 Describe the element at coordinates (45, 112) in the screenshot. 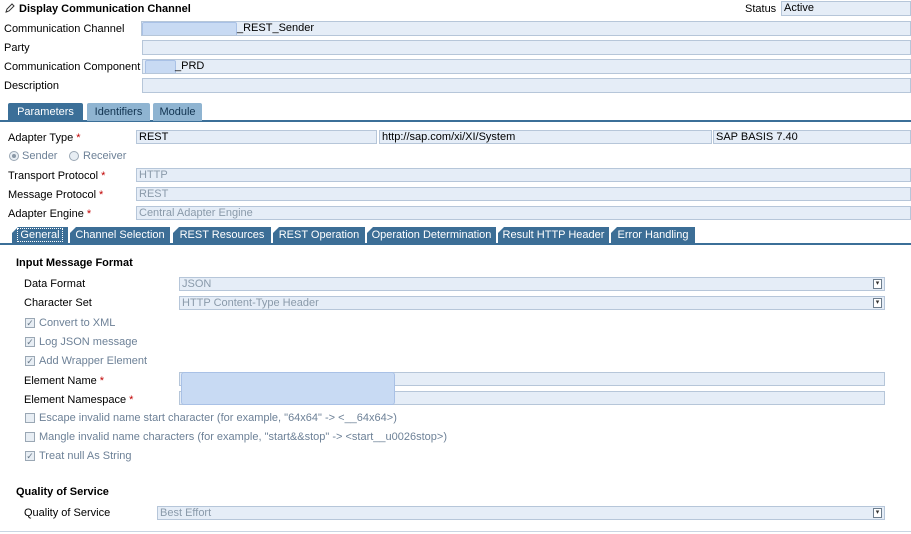

I see `tab-parameters: Parameters` at that location.